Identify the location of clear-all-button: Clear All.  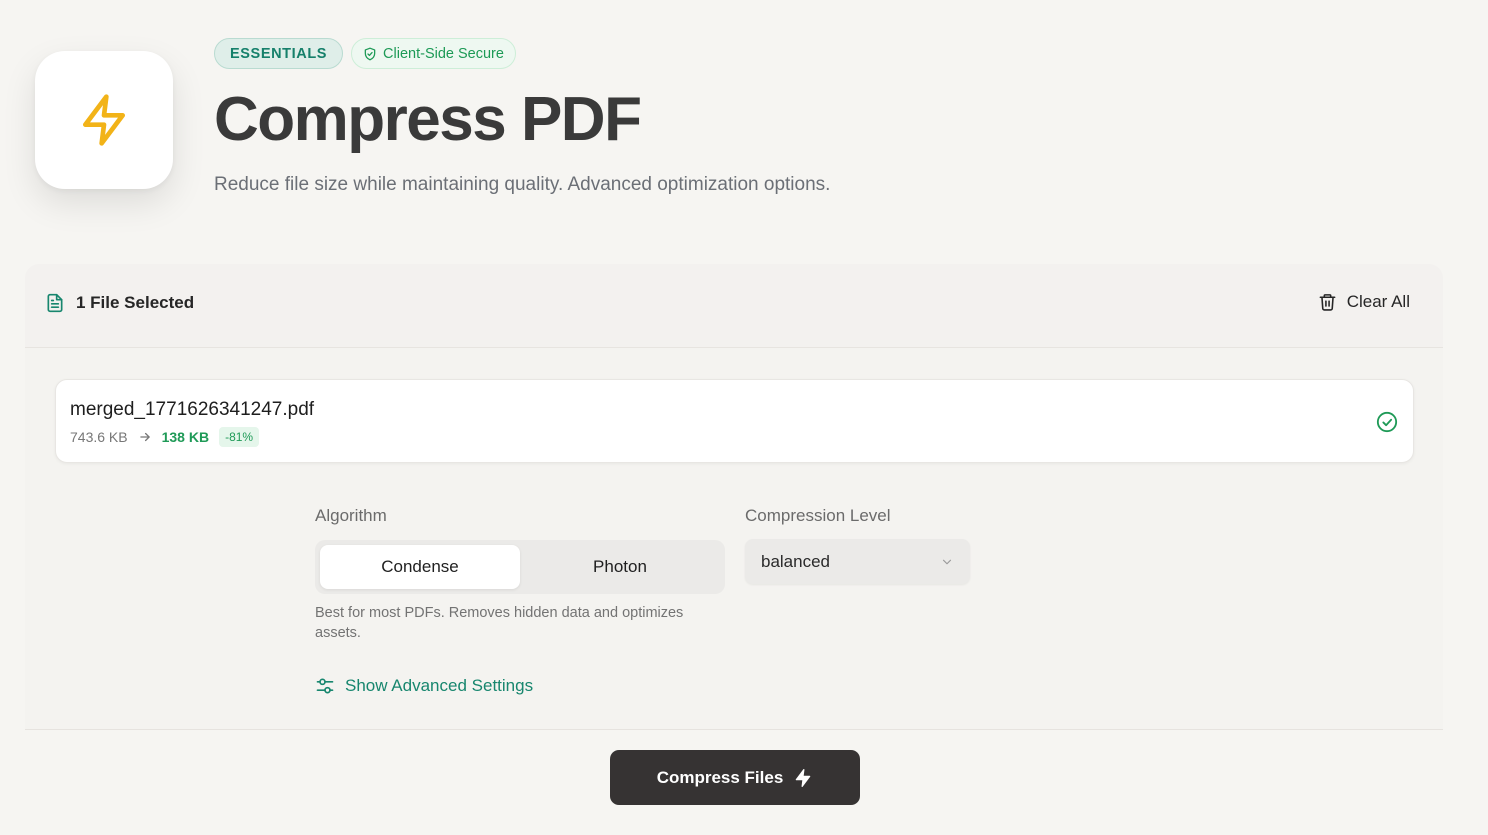
(1364, 302).